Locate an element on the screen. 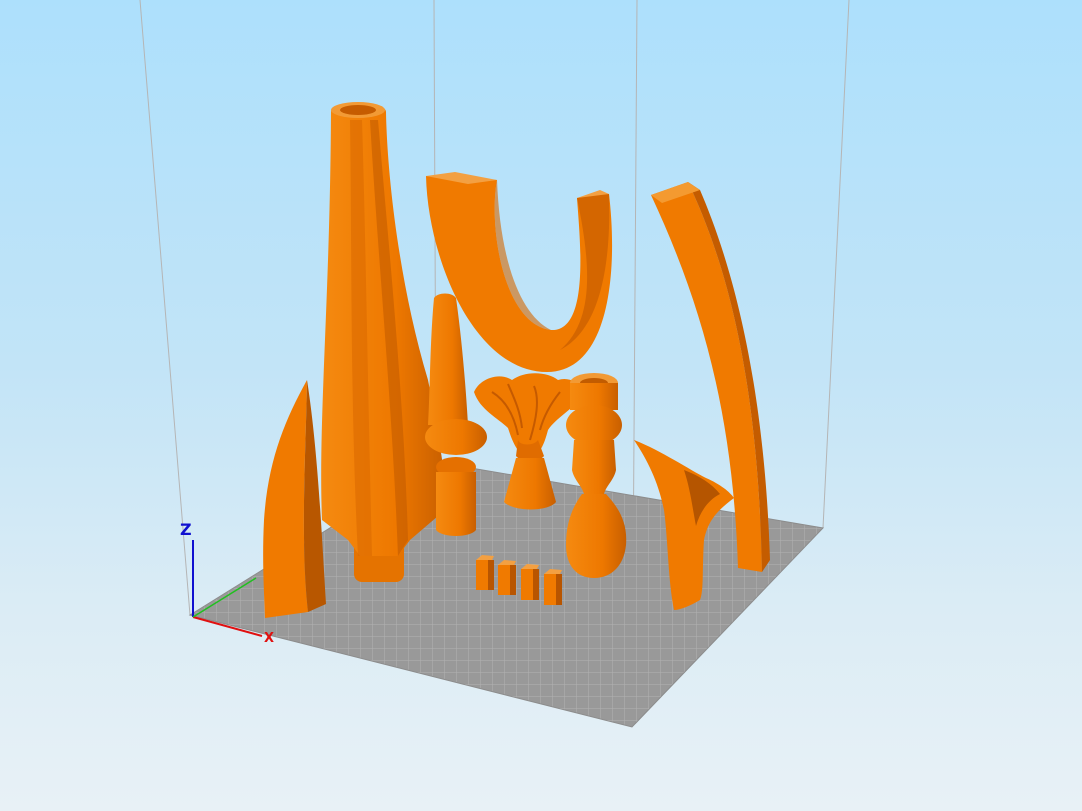 The width and height of the screenshot is (1082, 811). x-axis-label: X is located at coordinates (269, 638).